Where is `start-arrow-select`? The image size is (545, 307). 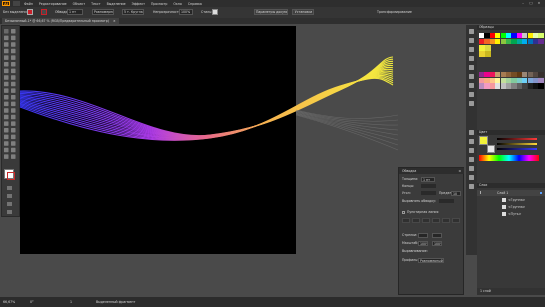
start-arrow-select is located at coordinates (423, 235).